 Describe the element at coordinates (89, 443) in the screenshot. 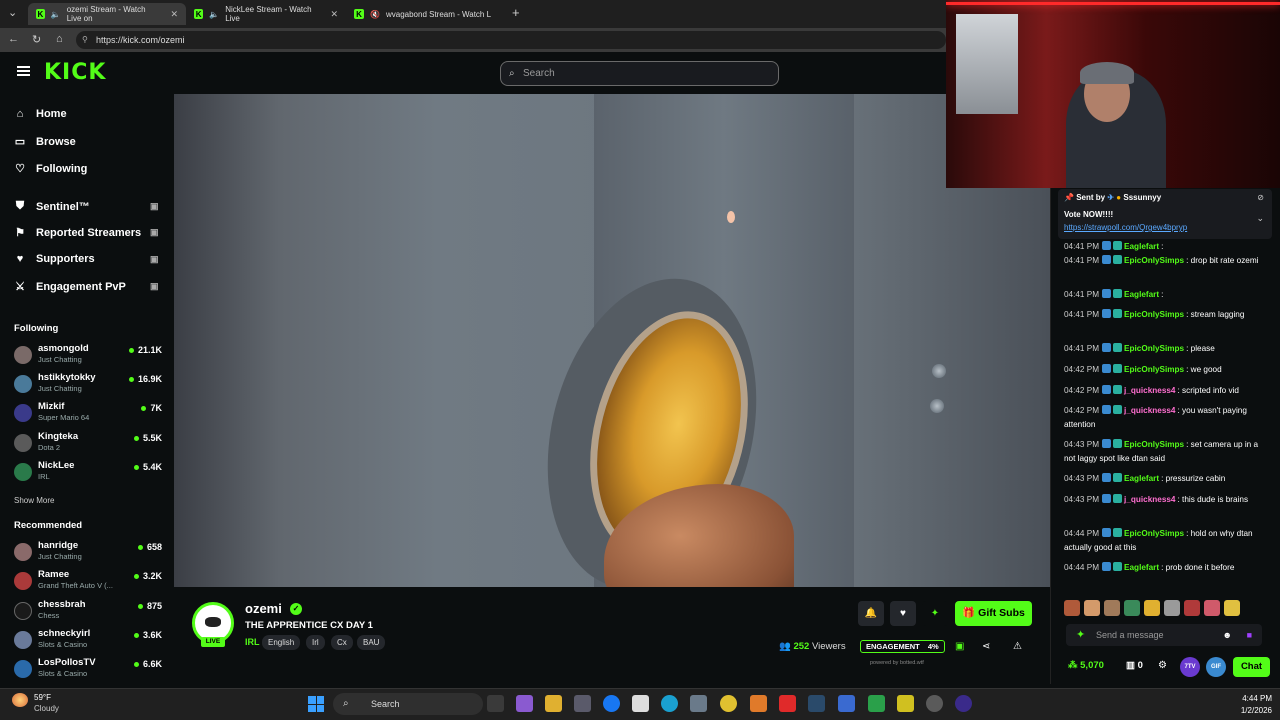

I see `following-channel-kingteka: Kingteka Dota 2 5.5K` at that location.